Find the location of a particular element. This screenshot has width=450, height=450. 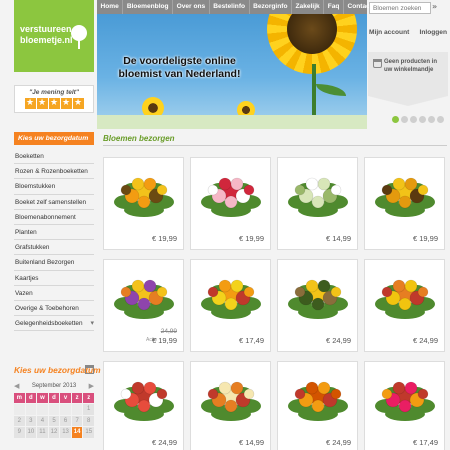

calendar-day: 8 is located at coordinates (88, 420).